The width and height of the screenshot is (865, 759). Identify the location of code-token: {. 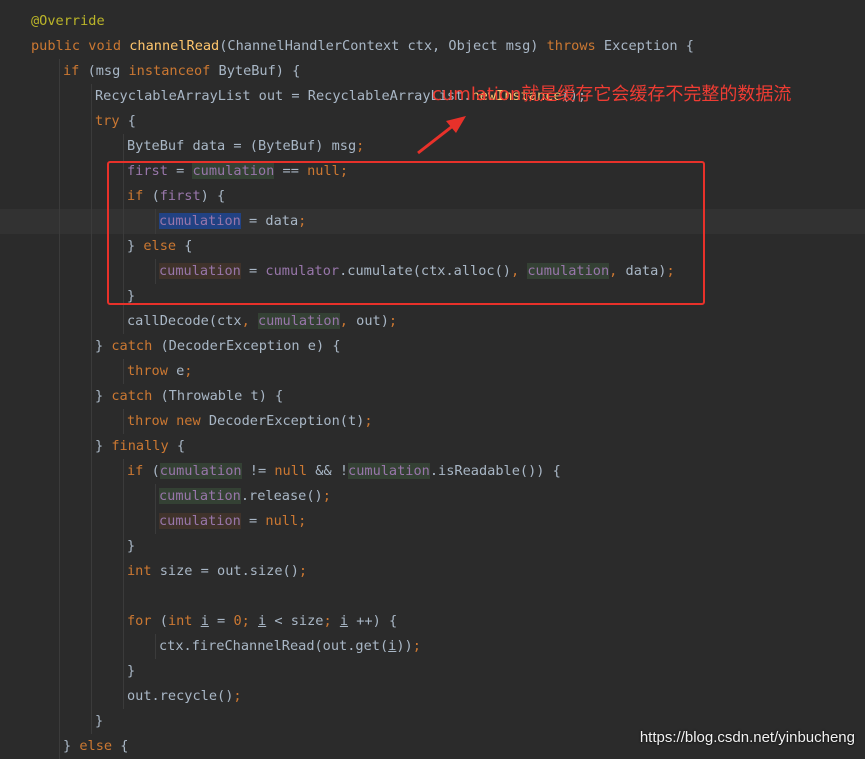
(131, 121).